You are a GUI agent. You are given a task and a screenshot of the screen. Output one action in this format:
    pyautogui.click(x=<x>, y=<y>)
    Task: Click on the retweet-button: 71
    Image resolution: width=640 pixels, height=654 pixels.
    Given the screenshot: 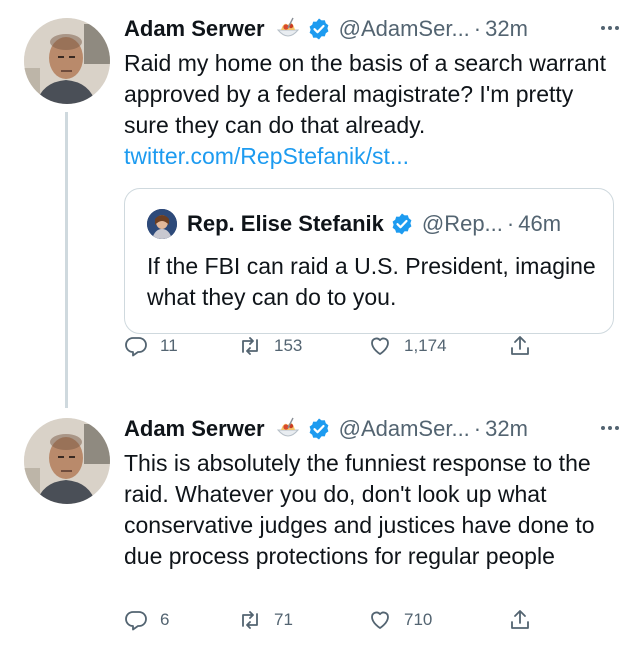 What is the action you would take?
    pyautogui.click(x=265, y=620)
    